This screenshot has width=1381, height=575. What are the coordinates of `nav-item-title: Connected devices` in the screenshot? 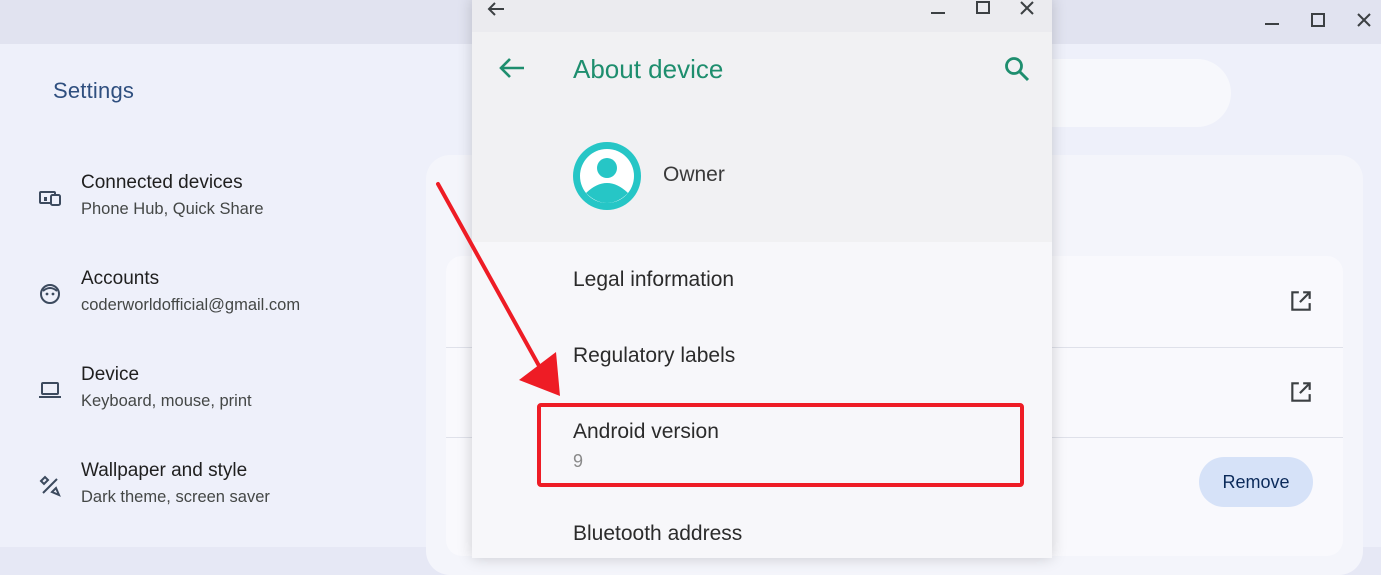 It's located at (162, 182).